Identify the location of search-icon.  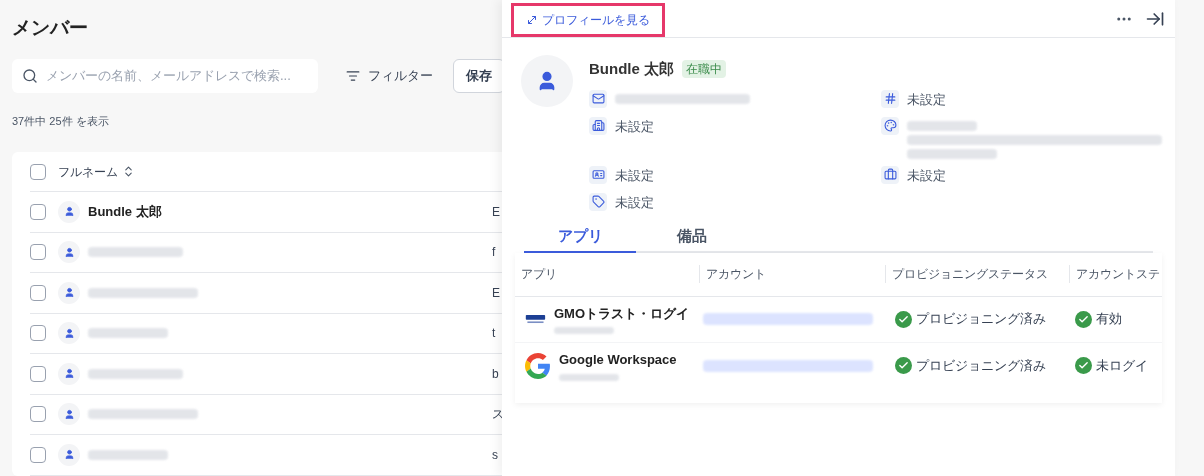
(30, 75).